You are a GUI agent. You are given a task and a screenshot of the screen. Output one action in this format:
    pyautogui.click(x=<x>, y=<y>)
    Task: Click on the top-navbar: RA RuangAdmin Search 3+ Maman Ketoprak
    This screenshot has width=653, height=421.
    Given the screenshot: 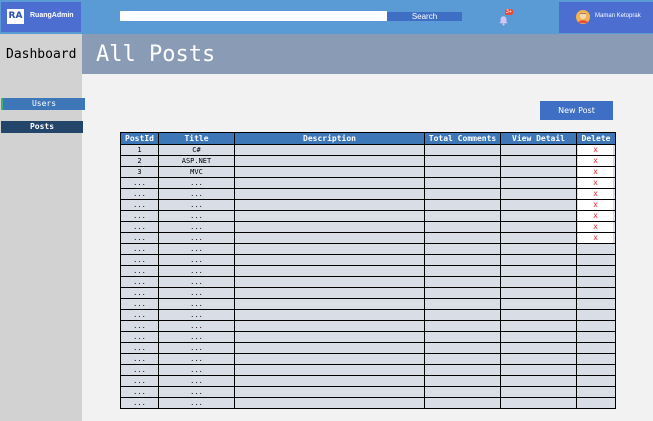 What is the action you would take?
    pyautogui.click(x=326, y=17)
    